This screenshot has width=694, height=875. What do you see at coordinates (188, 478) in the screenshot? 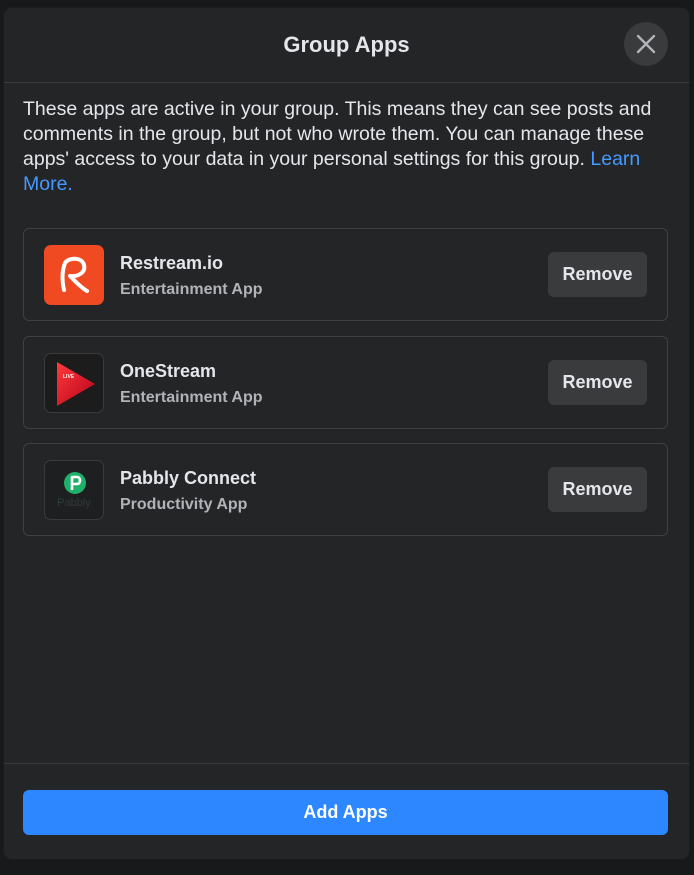
I see `app-name: Pabbly Connect` at bounding box center [188, 478].